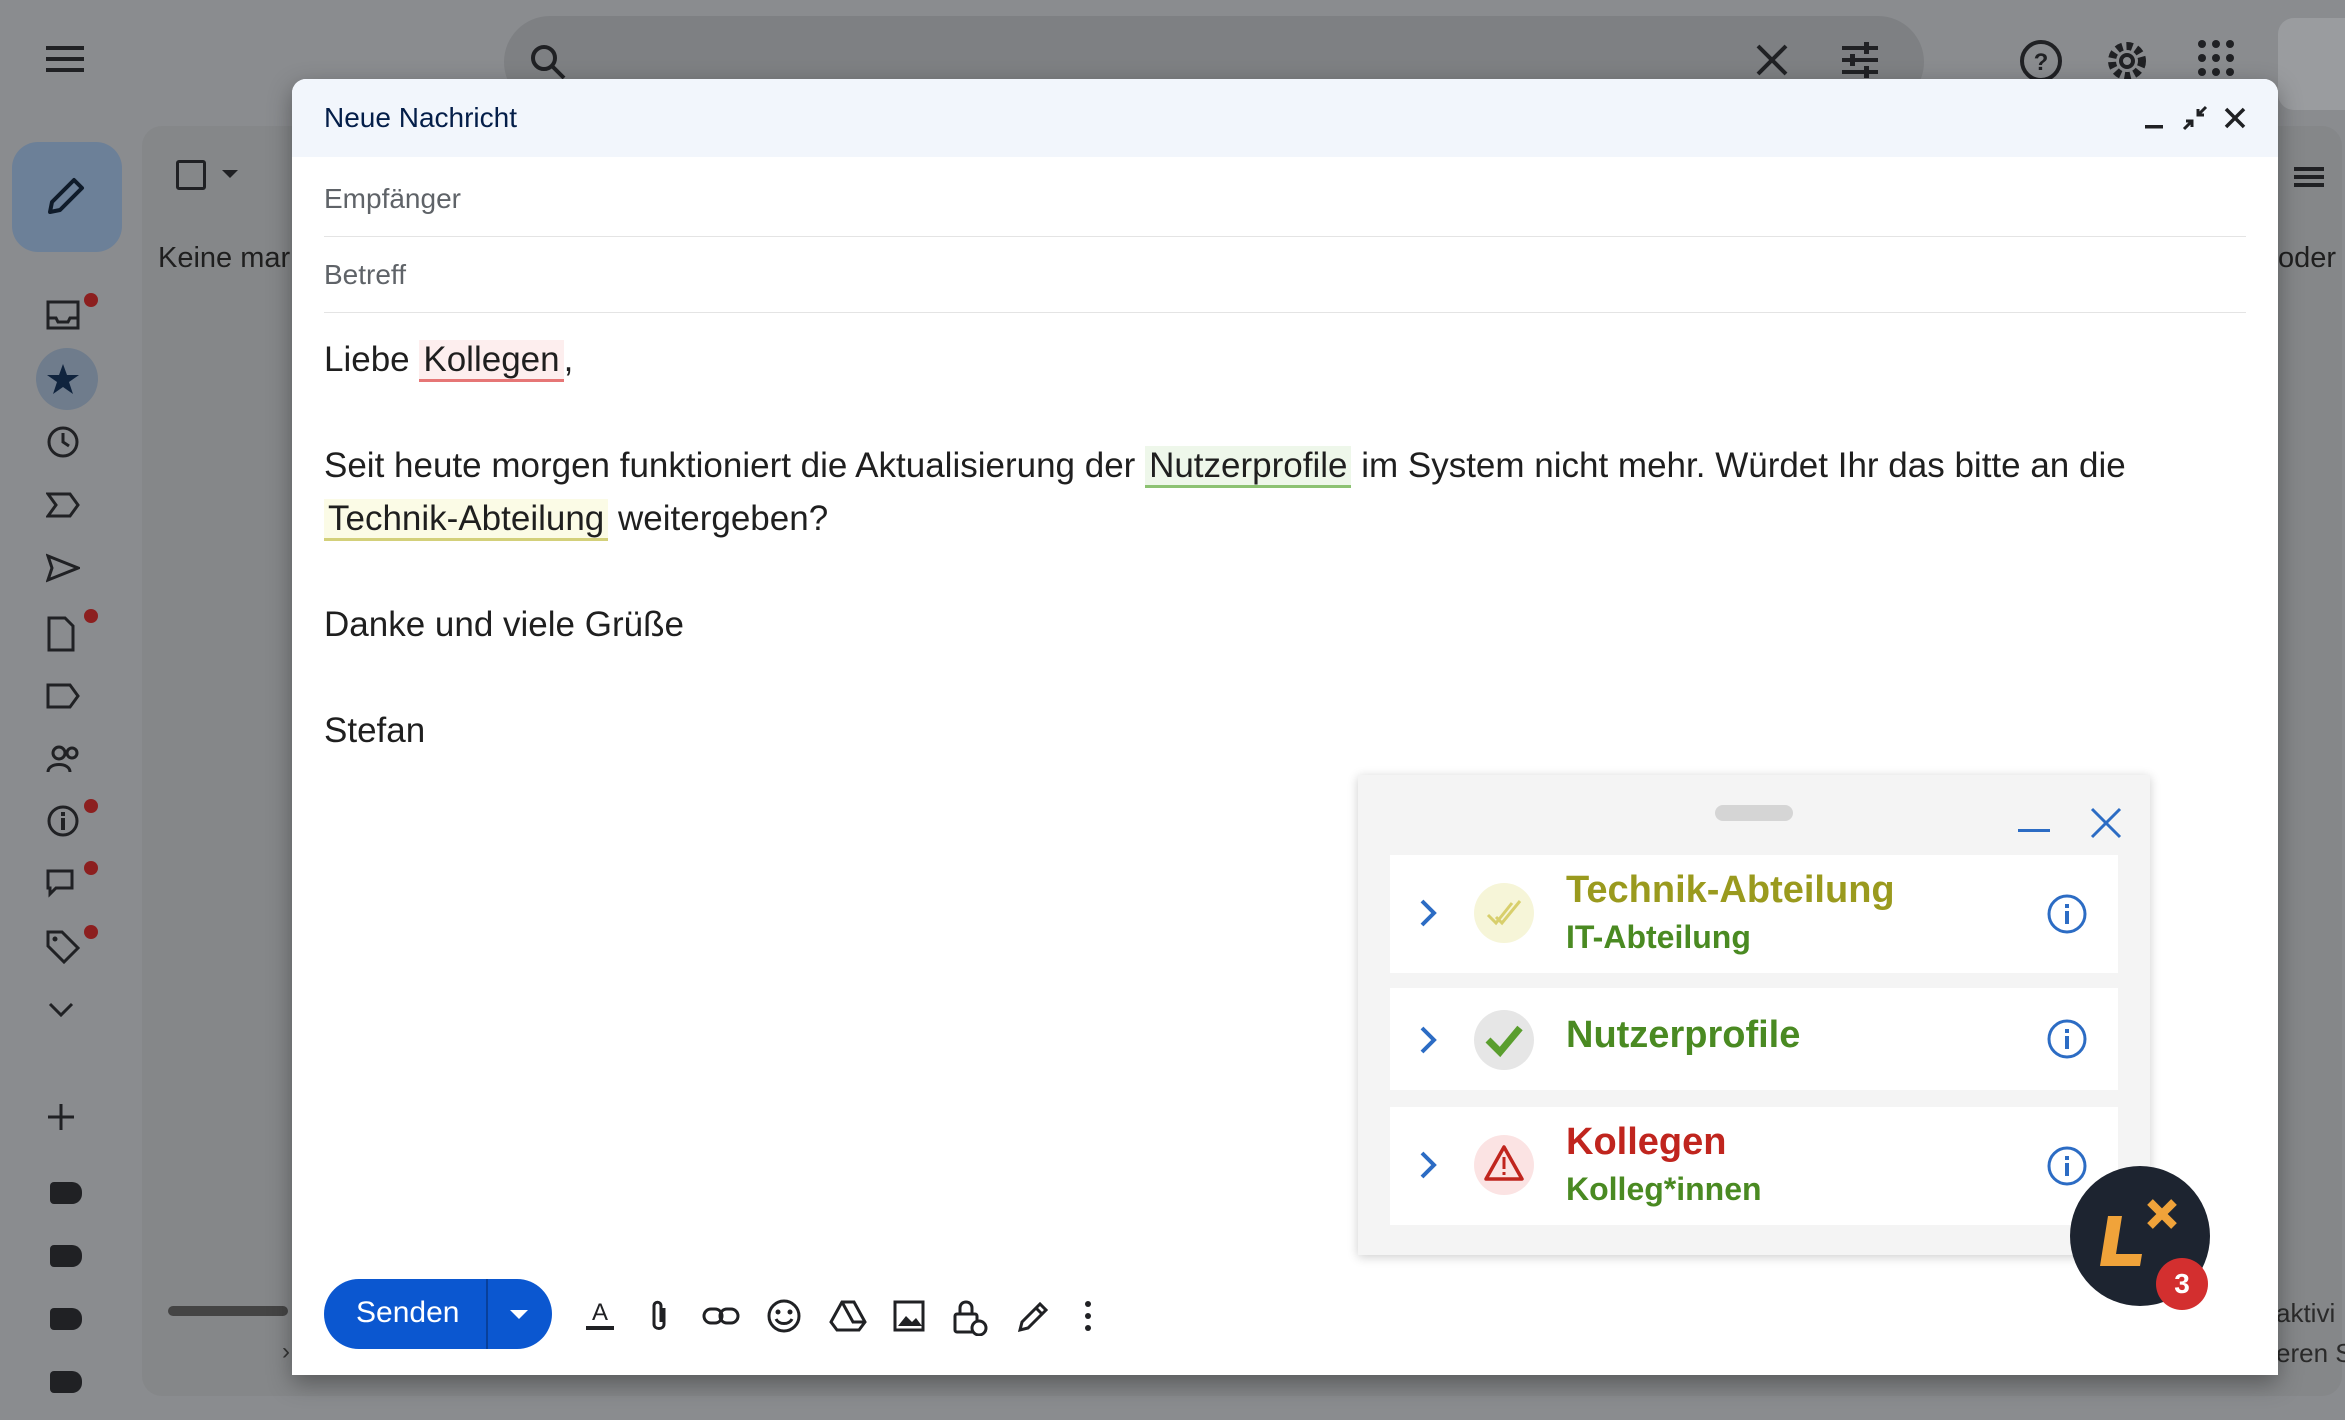 The height and width of the screenshot is (1420, 2345). I want to click on text-format-icon: A, so click(600, 1316).